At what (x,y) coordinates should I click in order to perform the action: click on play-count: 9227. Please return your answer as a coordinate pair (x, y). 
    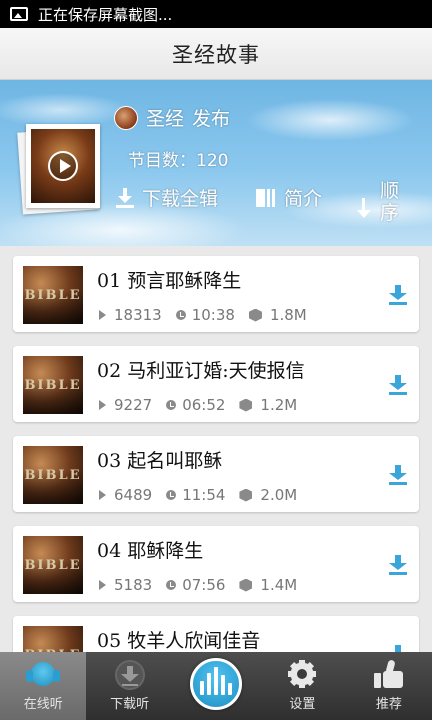
    Looking at the image, I should click on (133, 405).